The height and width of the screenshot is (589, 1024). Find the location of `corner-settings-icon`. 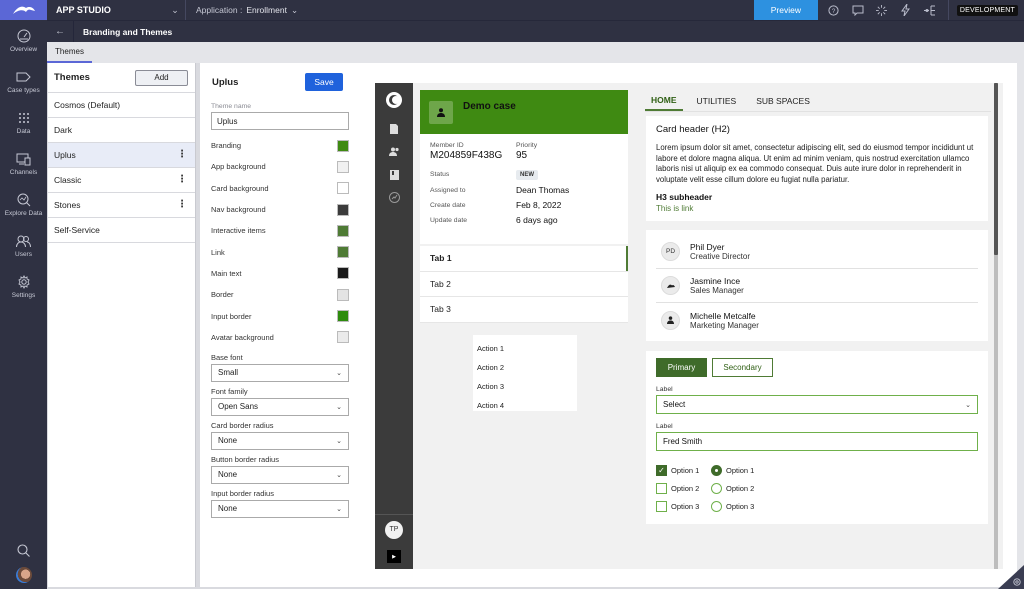

corner-settings-icon is located at coordinates (1011, 577).